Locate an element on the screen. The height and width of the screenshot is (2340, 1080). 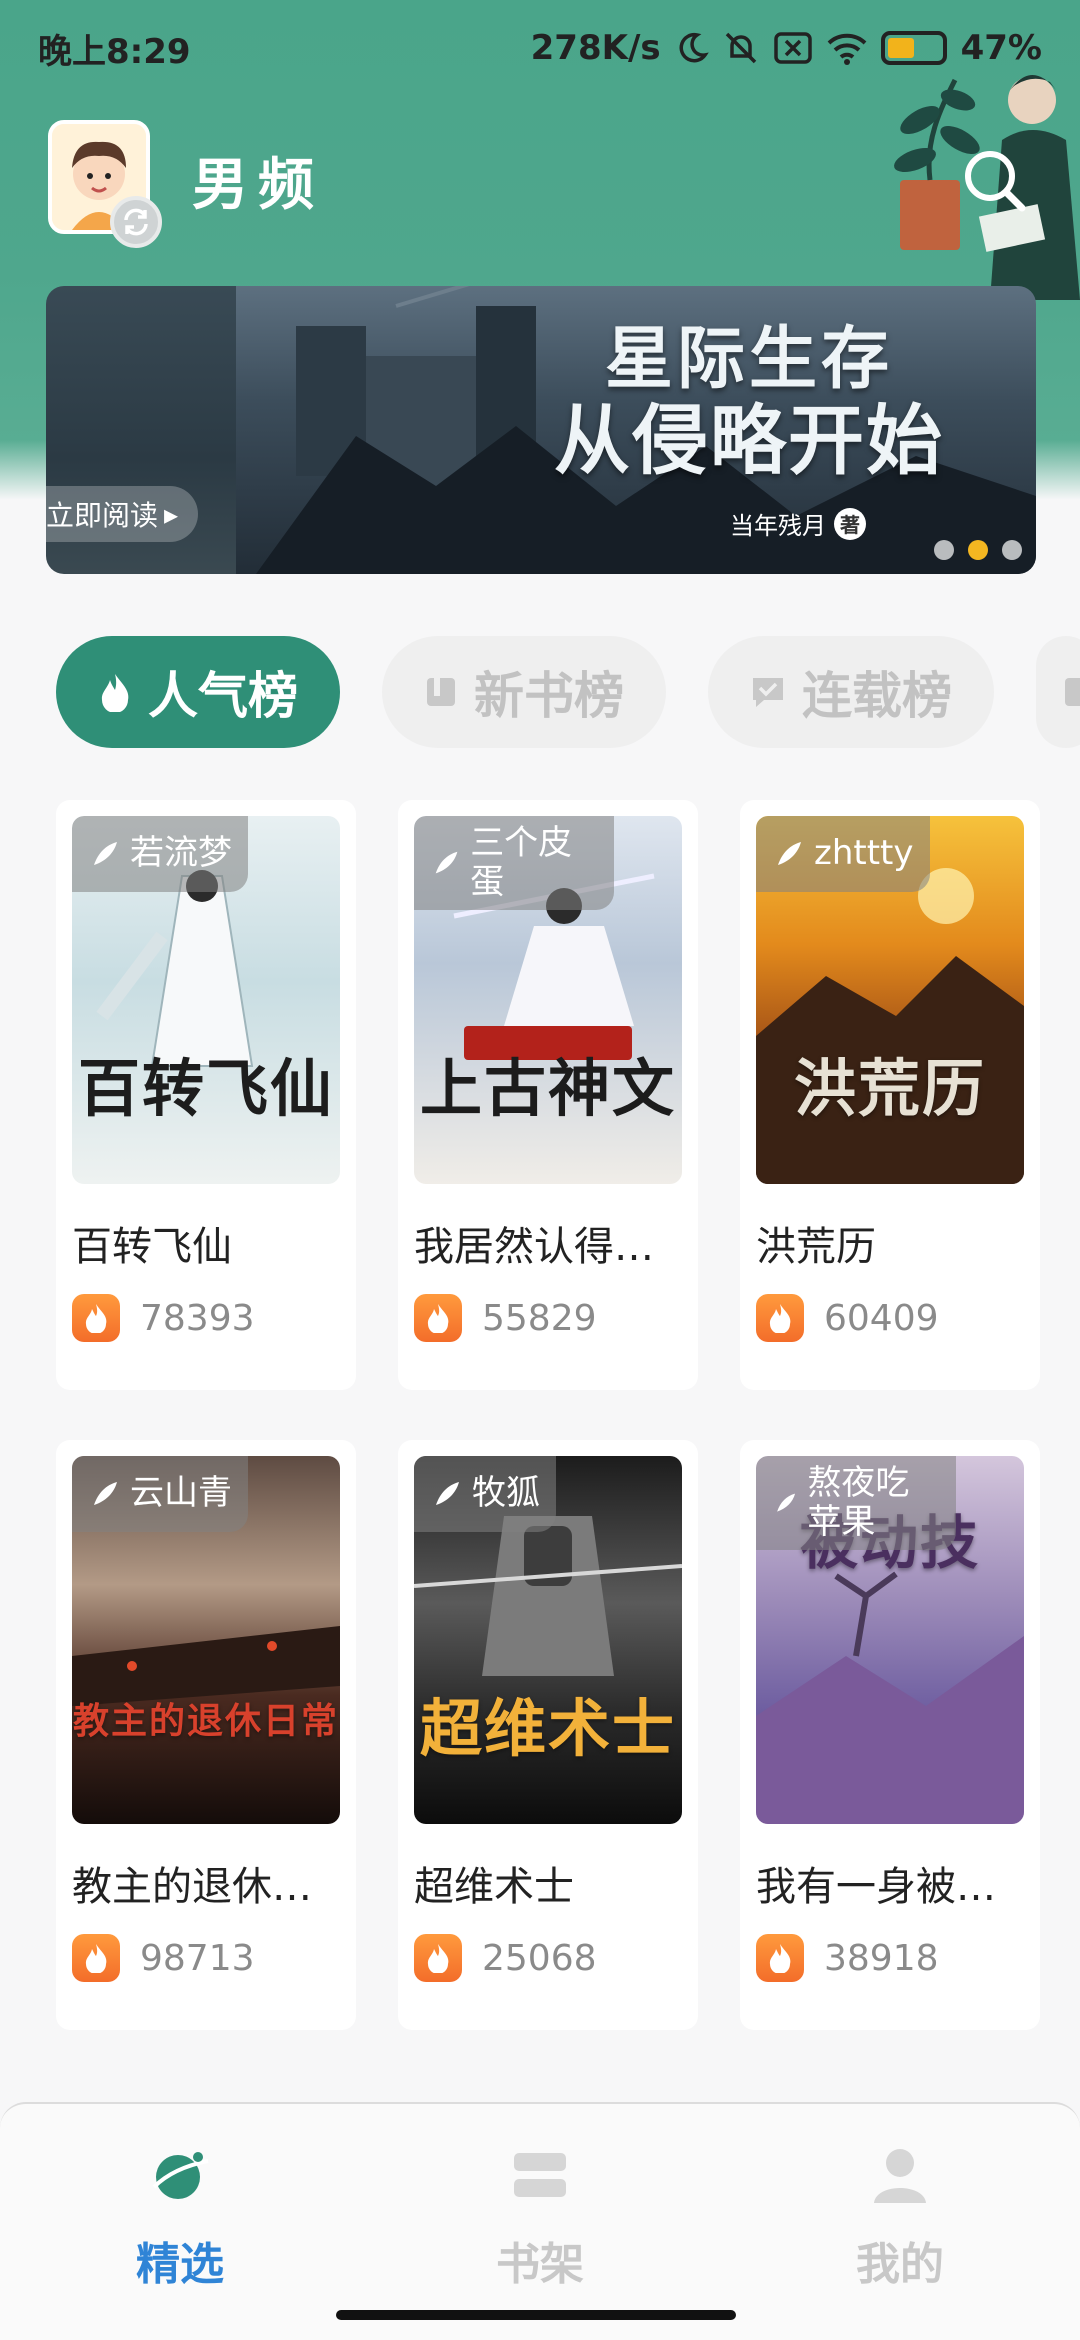
author-tag: zhttty is located at coordinates (843, 854).